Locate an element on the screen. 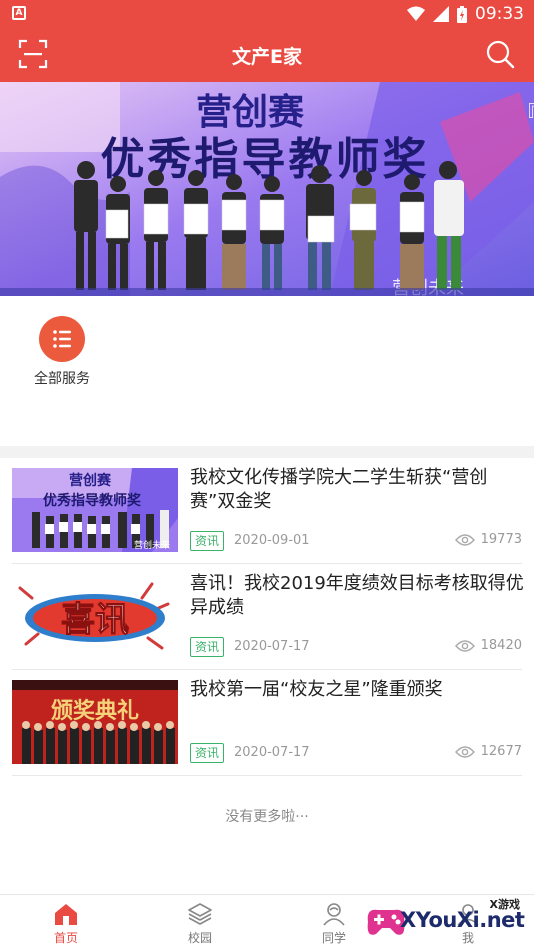 The height and width of the screenshot is (950, 534). news-views: 19773 is located at coordinates (488, 539).